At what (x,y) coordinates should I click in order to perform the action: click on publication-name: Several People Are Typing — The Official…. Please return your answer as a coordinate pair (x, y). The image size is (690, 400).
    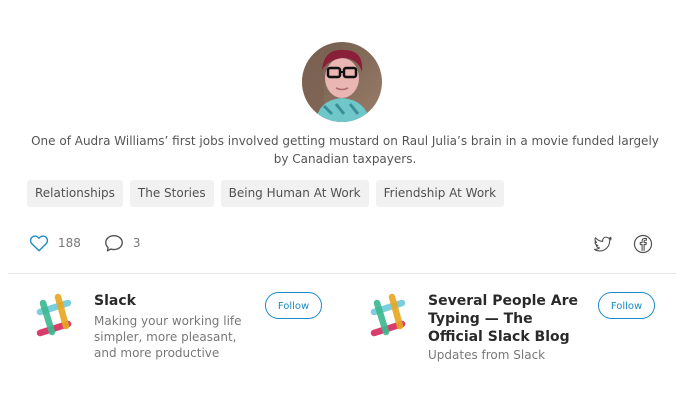
    Looking at the image, I should click on (508, 319).